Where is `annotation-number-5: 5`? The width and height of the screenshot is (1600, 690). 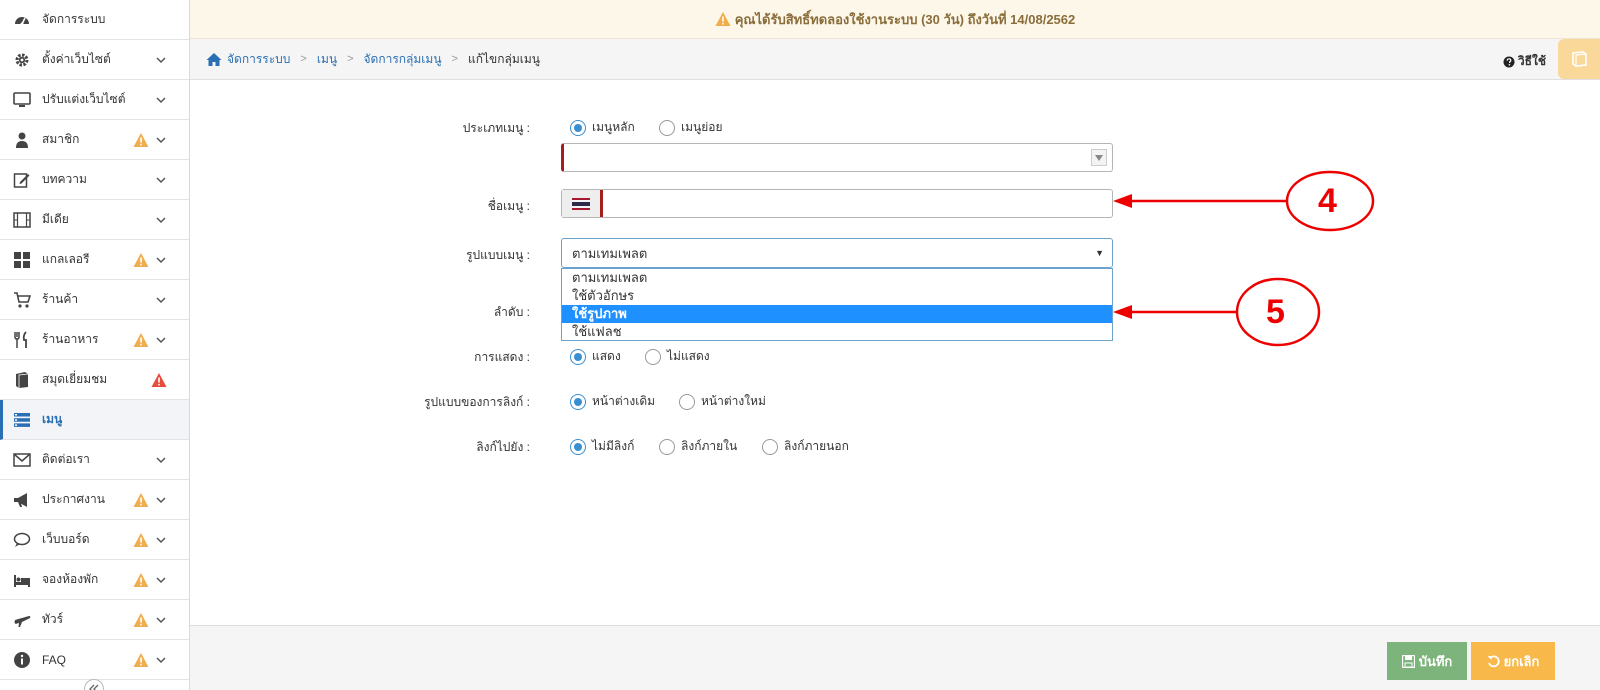
annotation-number-5: 5 is located at coordinates (1275, 312).